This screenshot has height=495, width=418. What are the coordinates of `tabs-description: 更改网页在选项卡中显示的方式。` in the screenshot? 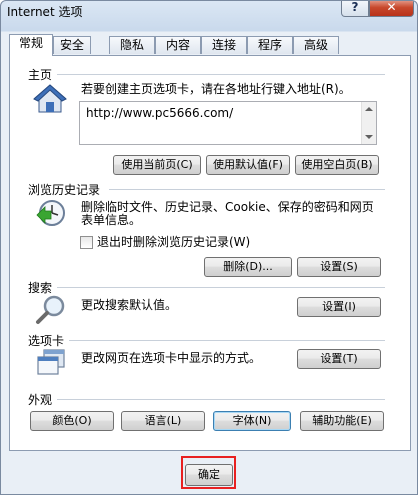 It's located at (171, 358).